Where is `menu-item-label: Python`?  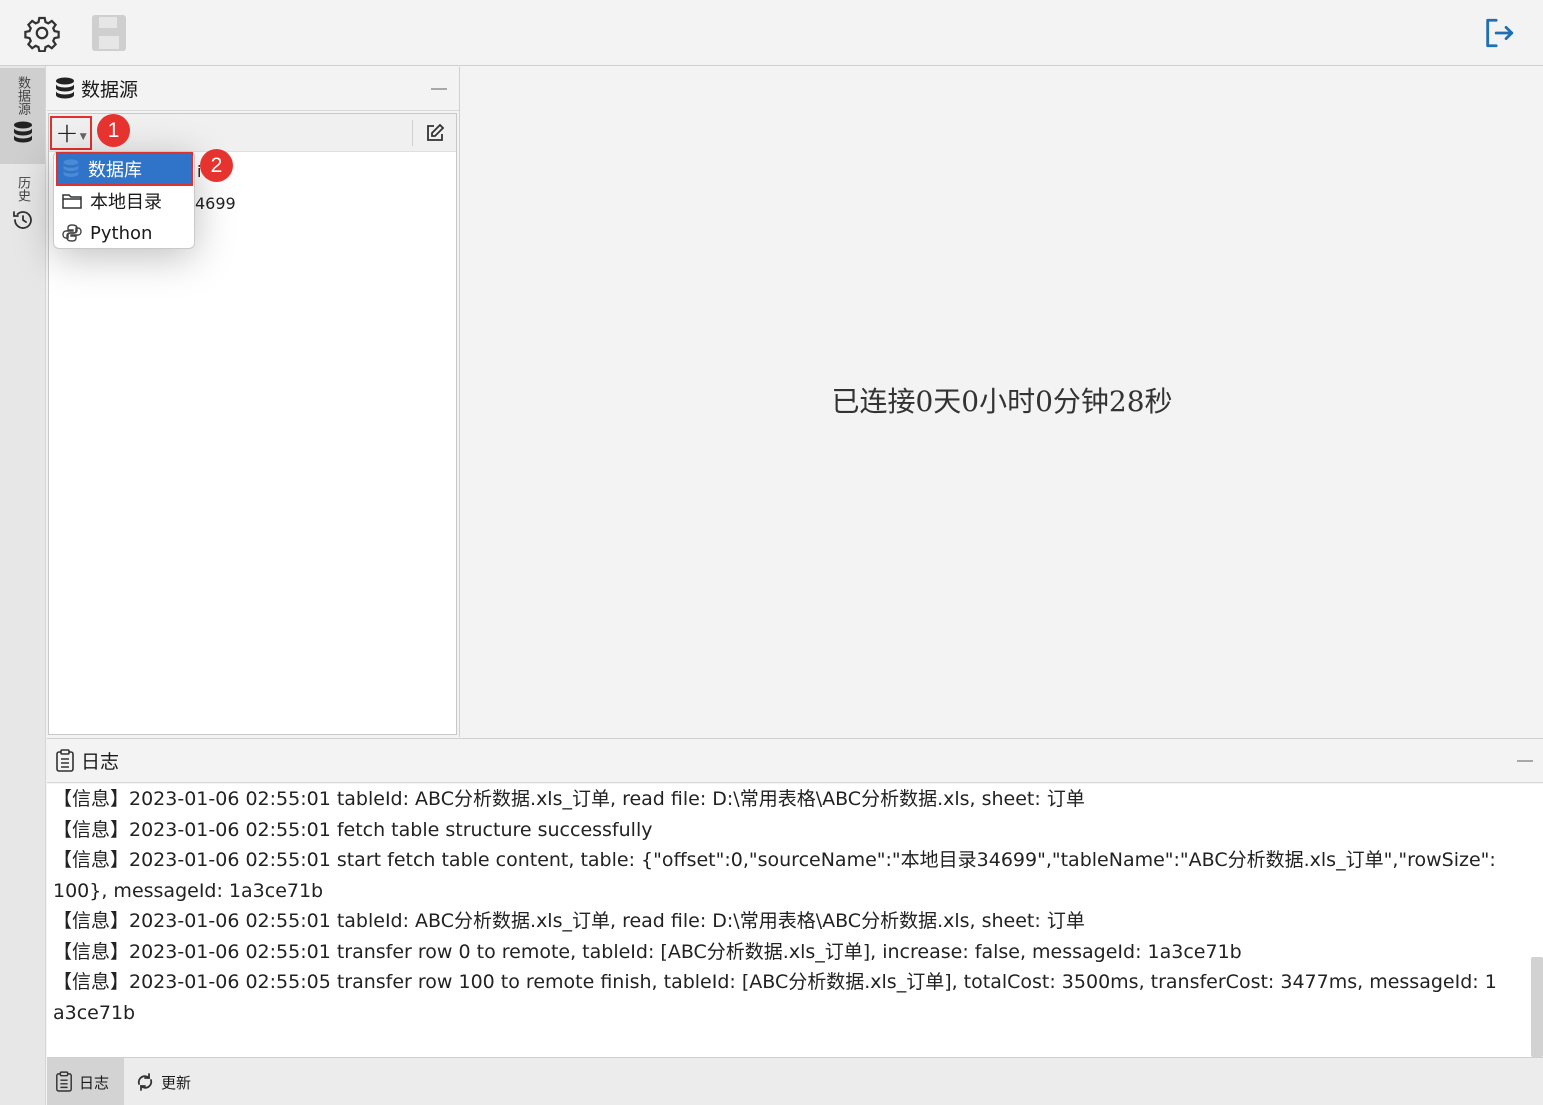 menu-item-label: Python is located at coordinates (121, 233).